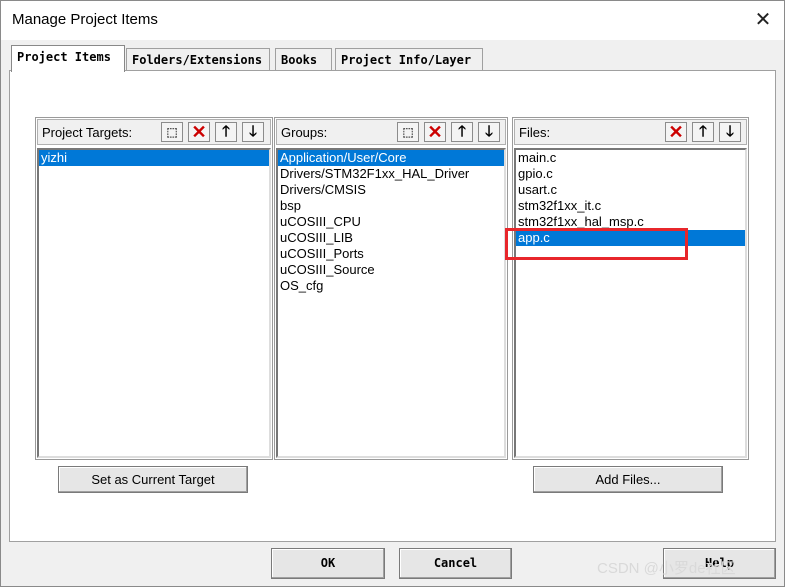  I want to click on delete-target-button: ✕, so click(199, 132).